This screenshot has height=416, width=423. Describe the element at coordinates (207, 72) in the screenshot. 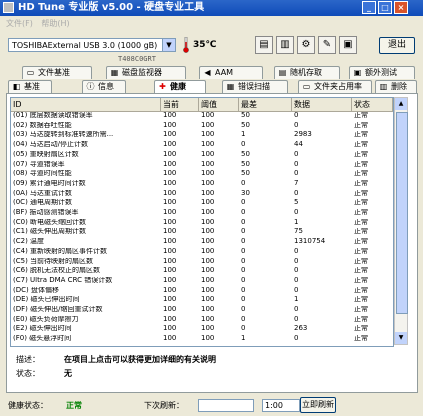

I see `speaker-icon: ◀` at that location.